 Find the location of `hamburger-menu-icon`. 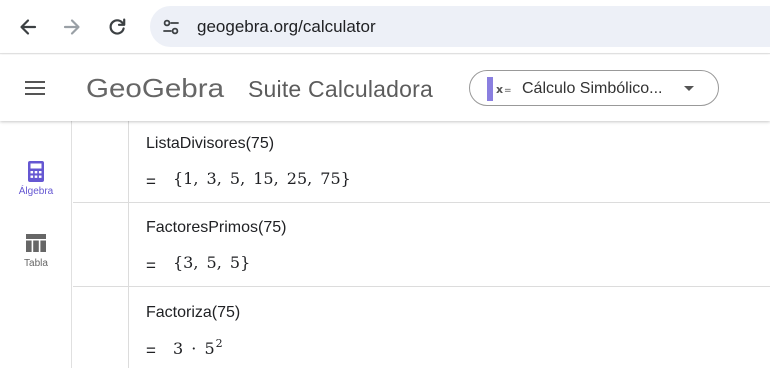

hamburger-menu-icon is located at coordinates (35, 88).